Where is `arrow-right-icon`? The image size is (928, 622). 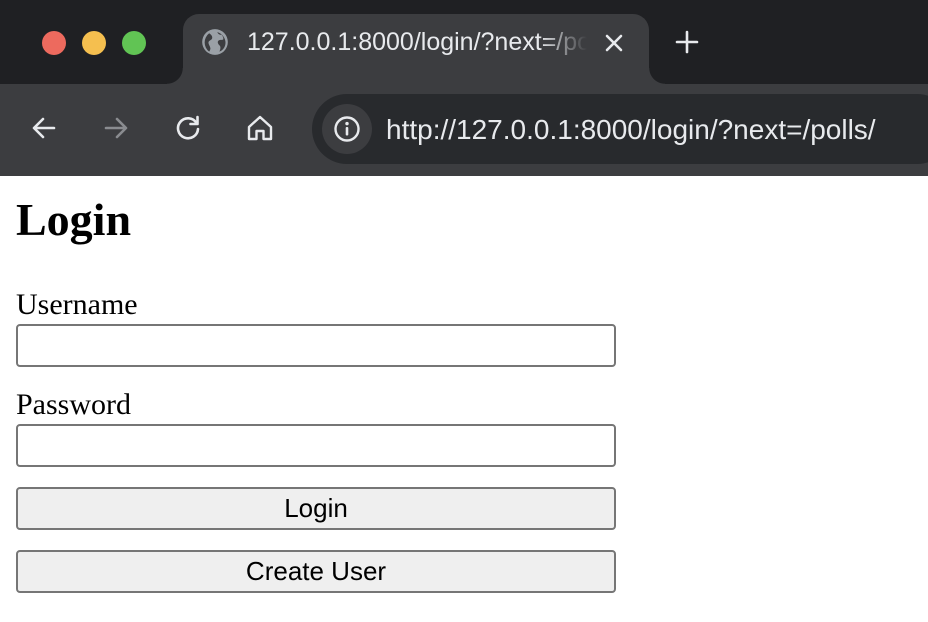 arrow-right-icon is located at coordinates (116, 128).